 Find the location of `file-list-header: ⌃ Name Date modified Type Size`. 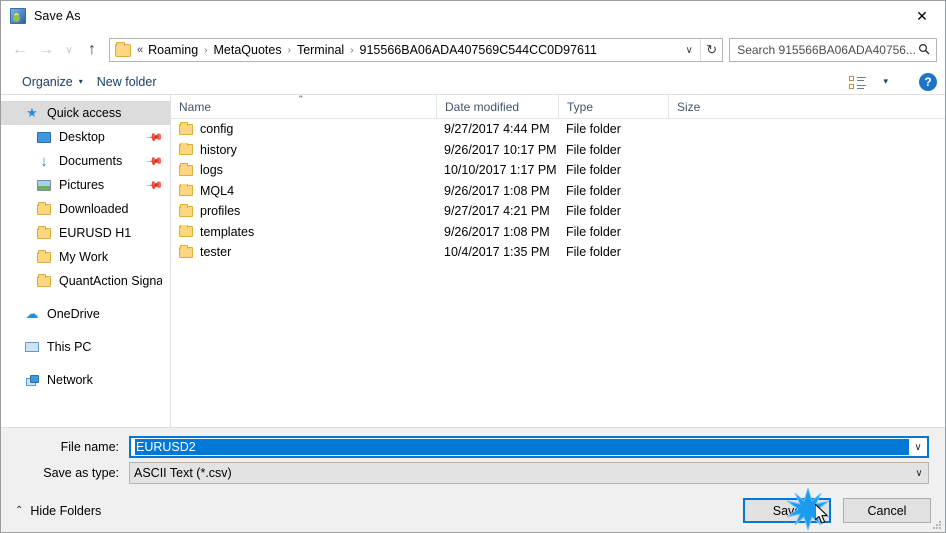

file-list-header: ⌃ Name Date modified Type Size is located at coordinates (558, 106).